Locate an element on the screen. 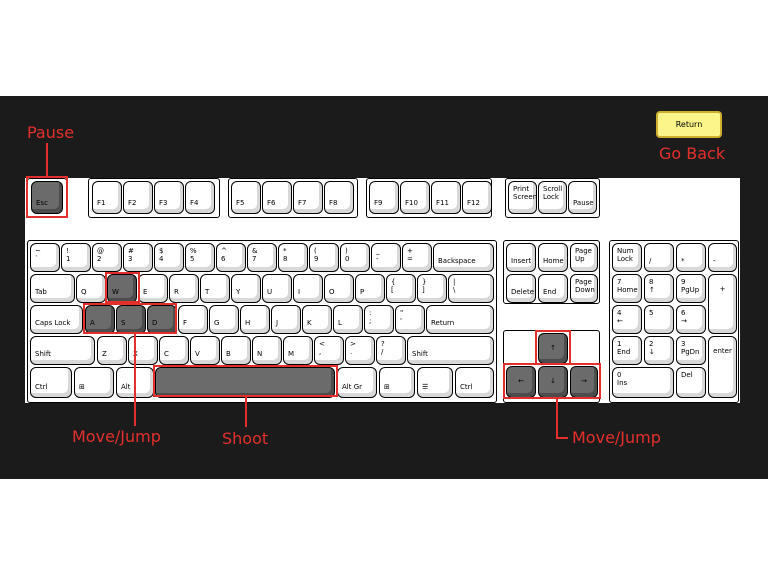 The height and width of the screenshot is (576, 768). key-i: I is located at coordinates (308, 288).